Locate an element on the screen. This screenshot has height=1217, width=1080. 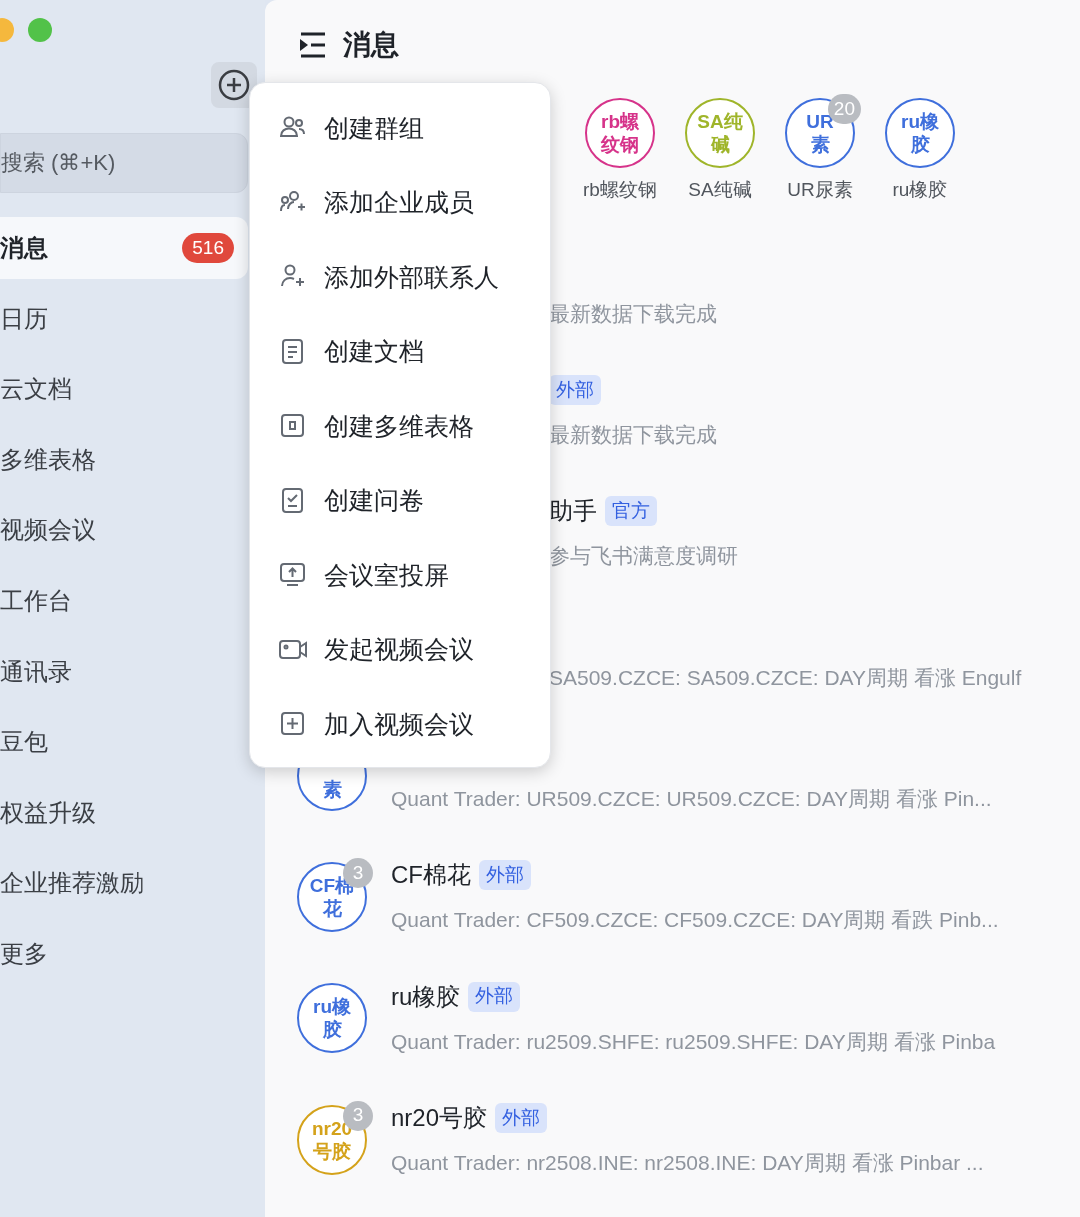
channel-name: UR尿素 is located at coordinates (820, 190).